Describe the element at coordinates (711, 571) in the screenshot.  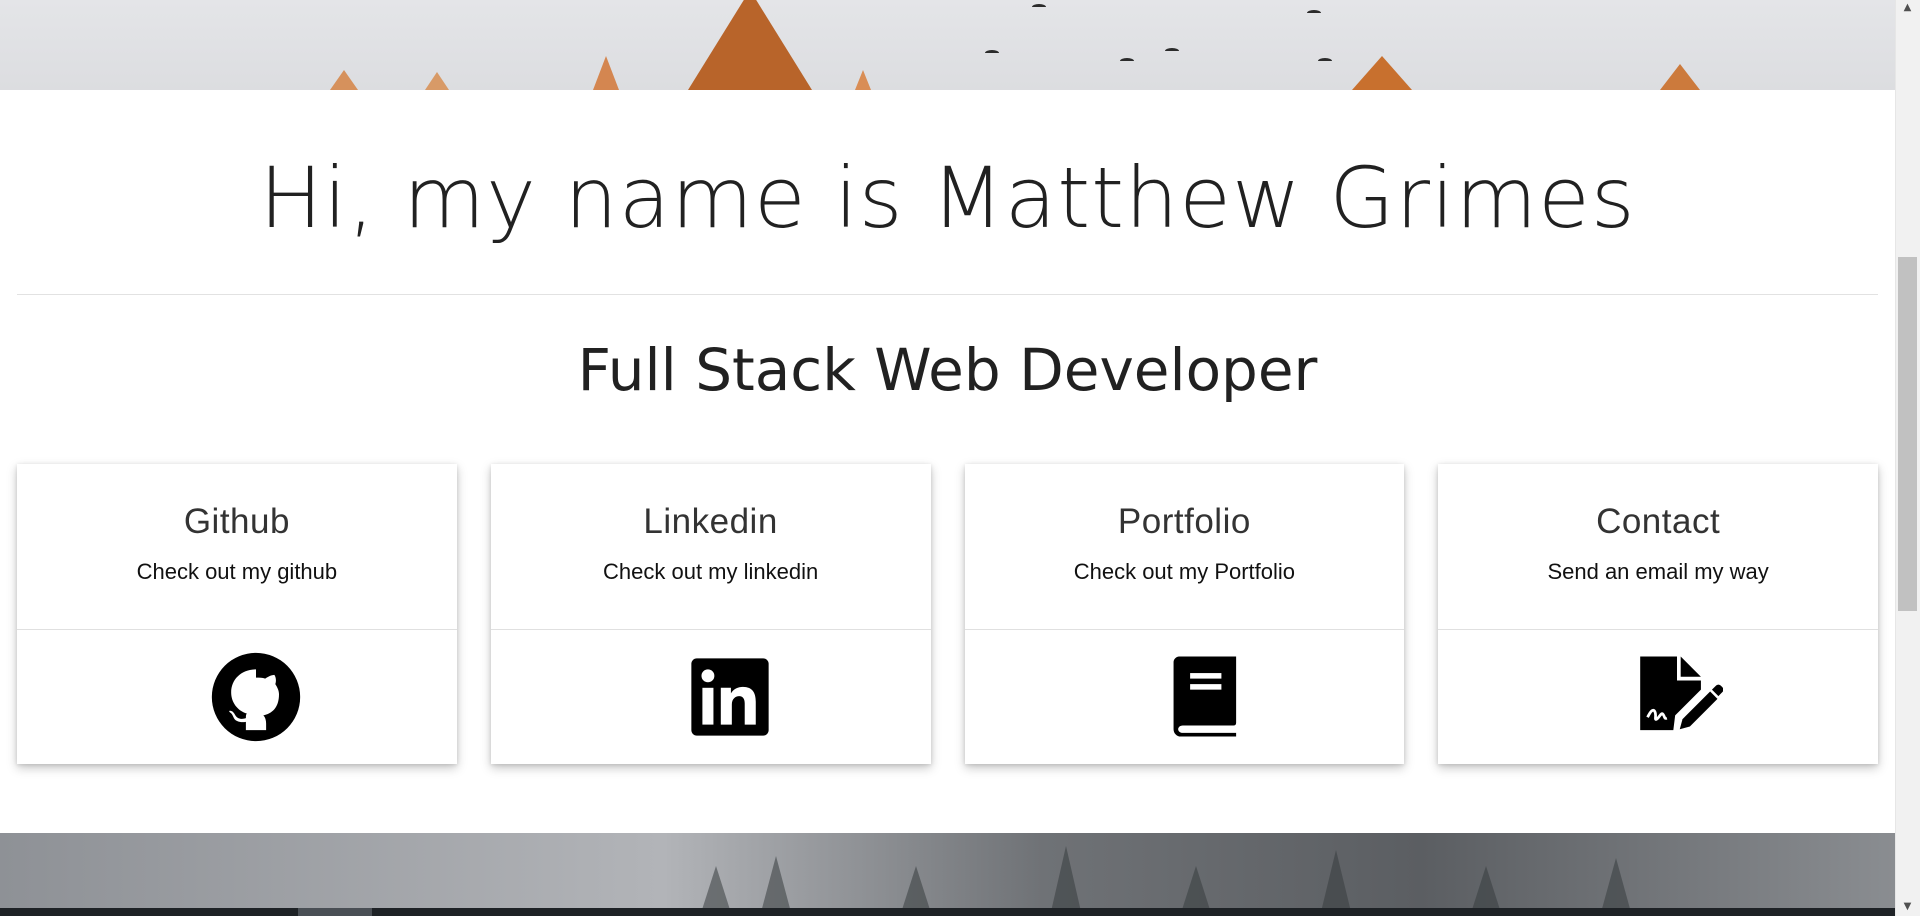
I see `card-text: Check out my linkedin` at that location.